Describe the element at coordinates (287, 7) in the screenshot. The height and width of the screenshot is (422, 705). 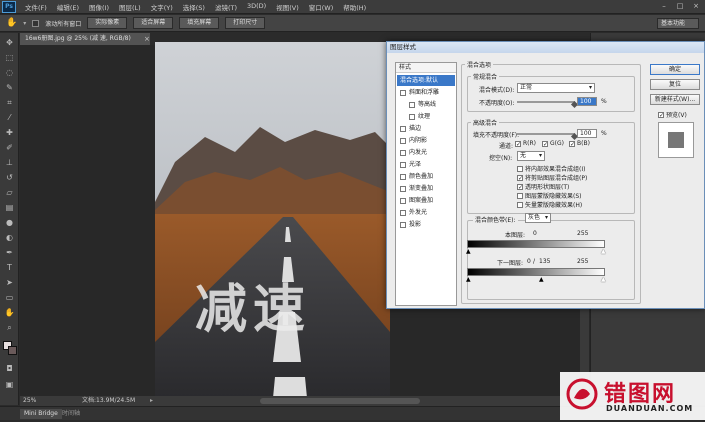
I see `menu-item: 视图(V)` at that location.